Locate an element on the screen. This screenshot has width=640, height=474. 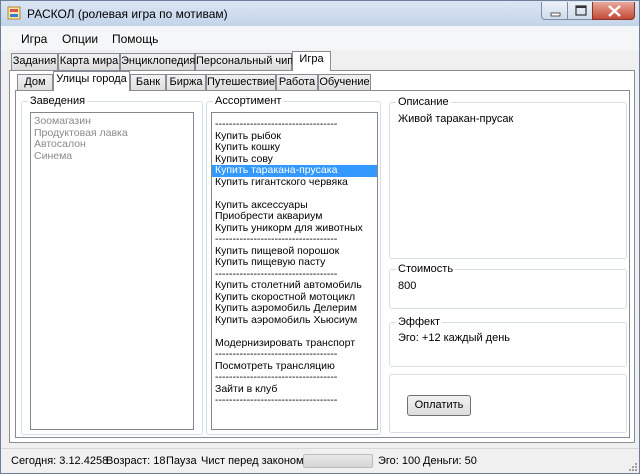
menu-options: Опции is located at coordinates (80, 39).